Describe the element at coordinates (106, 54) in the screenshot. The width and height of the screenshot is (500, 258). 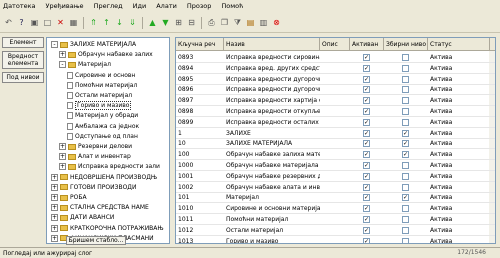
I see `tree-node: + Обрачун набавке залих` at that location.